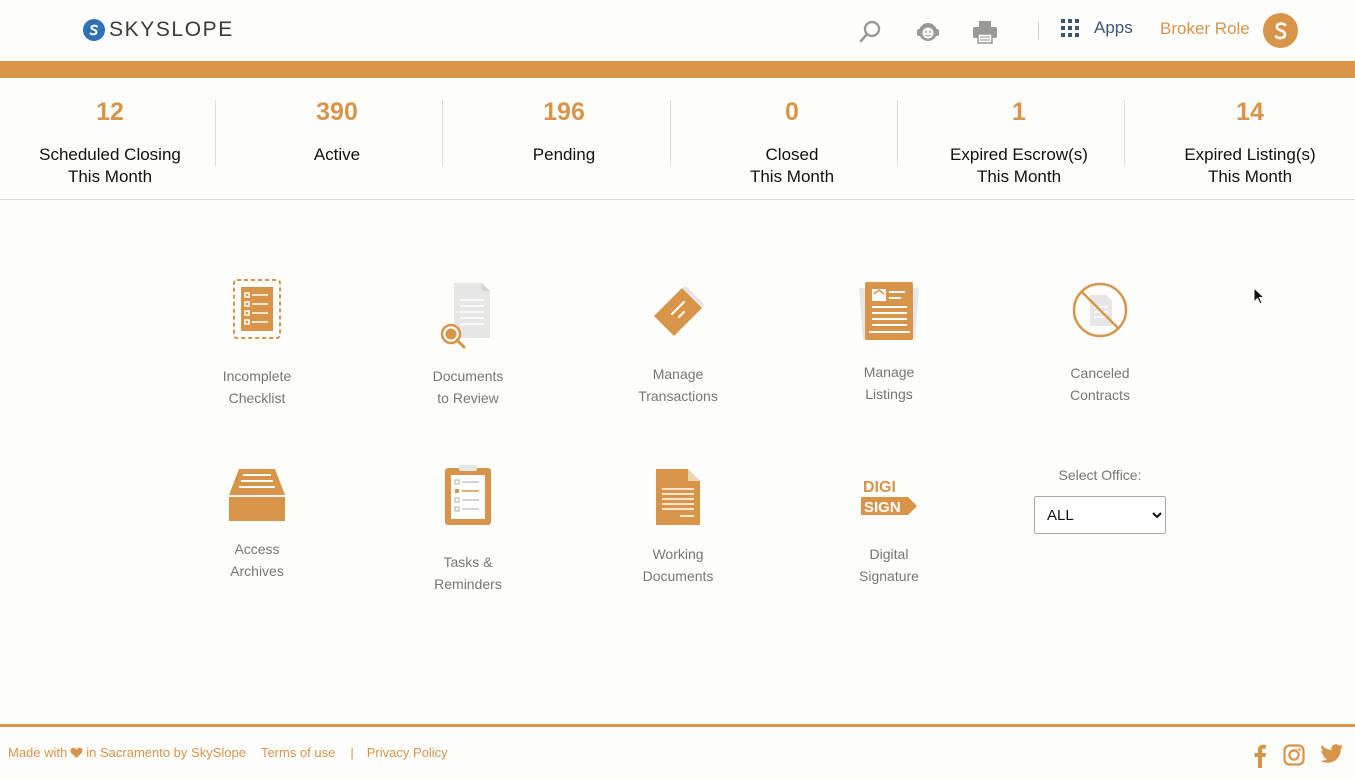 This screenshot has height=780, width=1355. I want to click on archive-tray-icon, so click(257, 495).